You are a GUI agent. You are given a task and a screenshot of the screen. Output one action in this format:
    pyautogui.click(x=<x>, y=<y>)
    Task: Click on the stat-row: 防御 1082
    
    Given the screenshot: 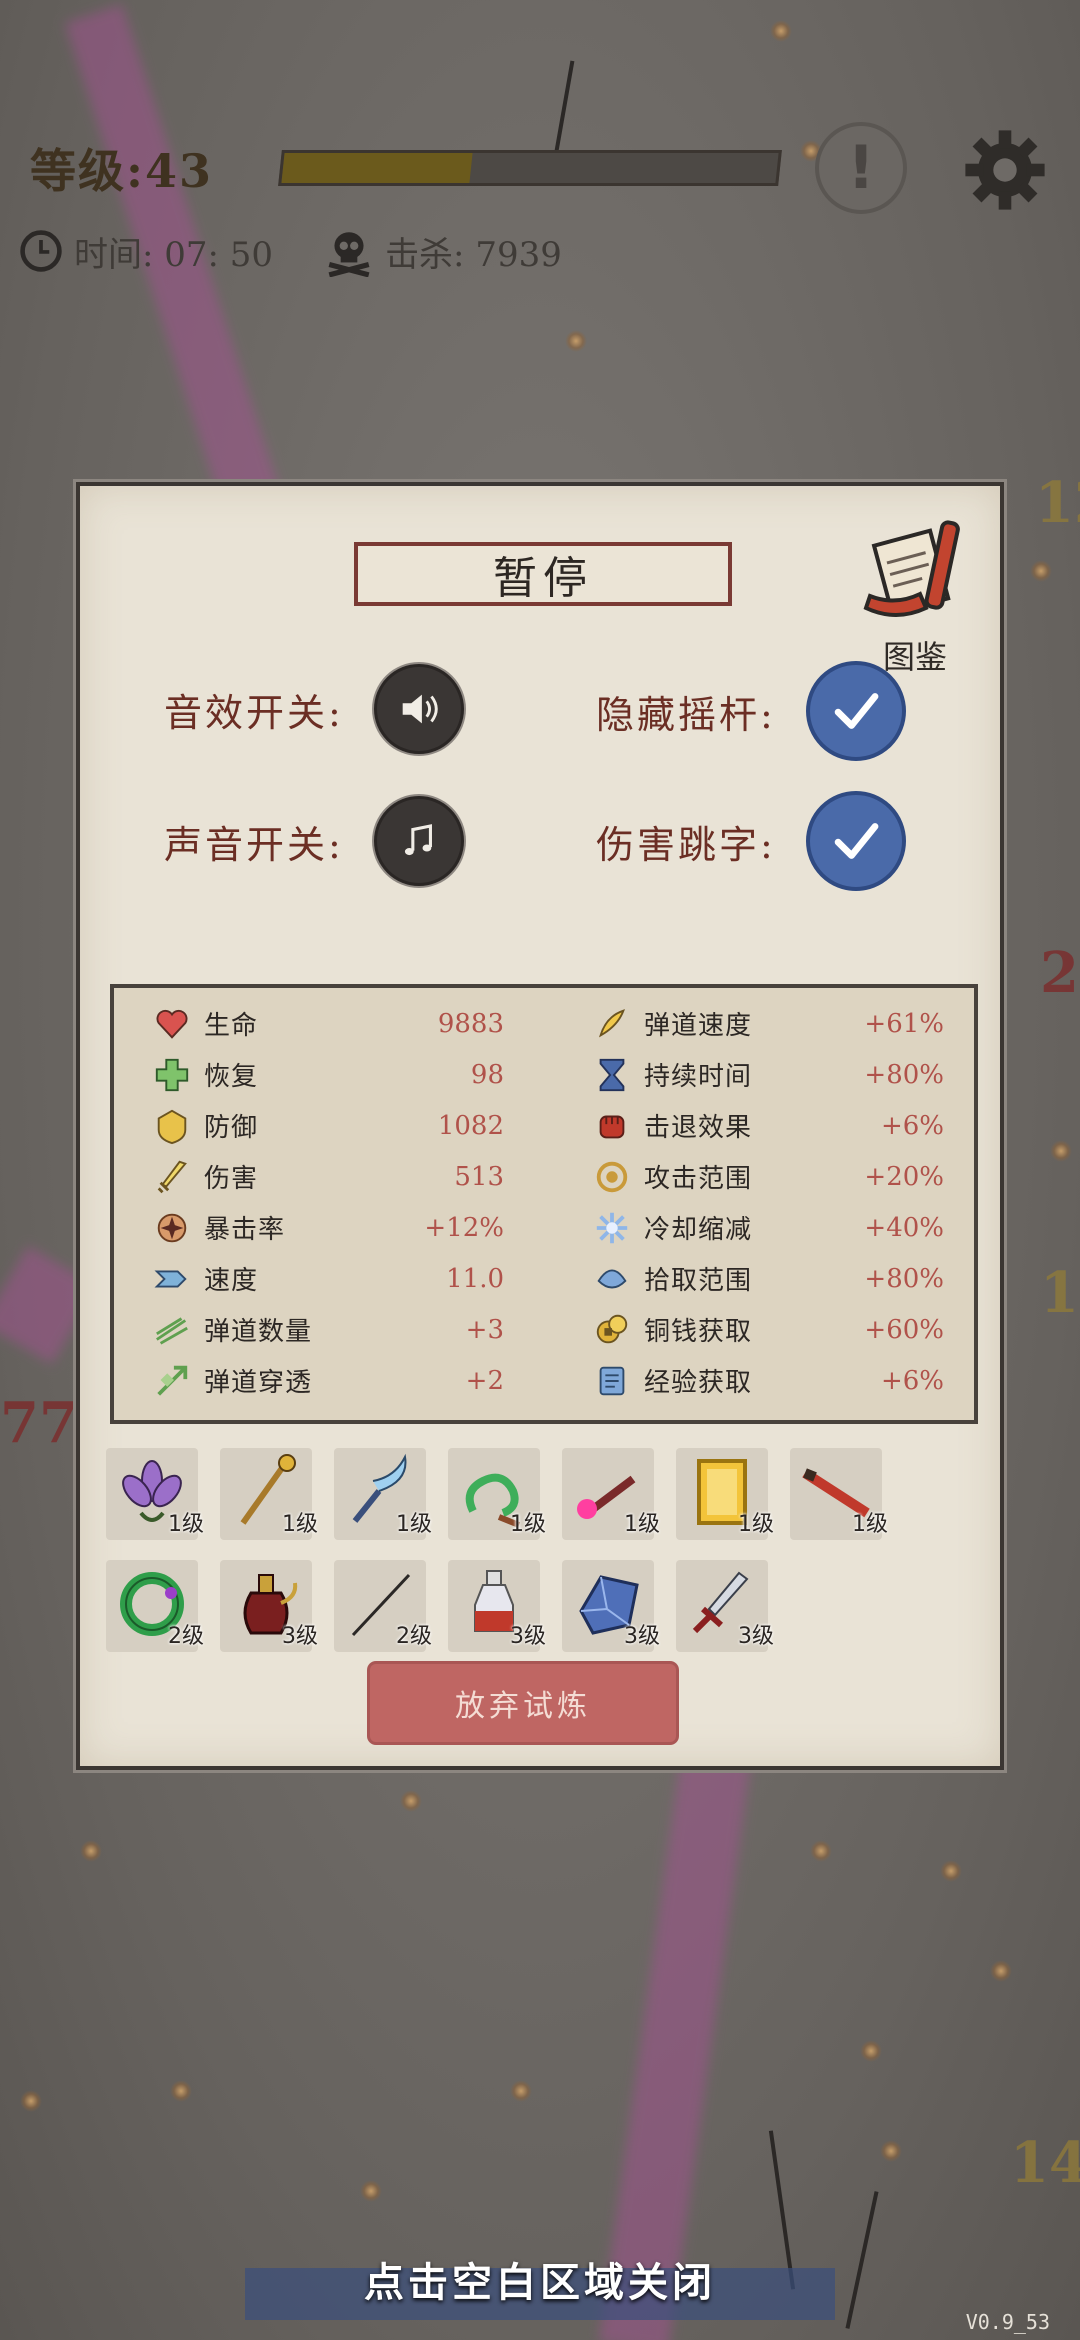 What is the action you would take?
    pyautogui.click(x=319, y=1125)
    